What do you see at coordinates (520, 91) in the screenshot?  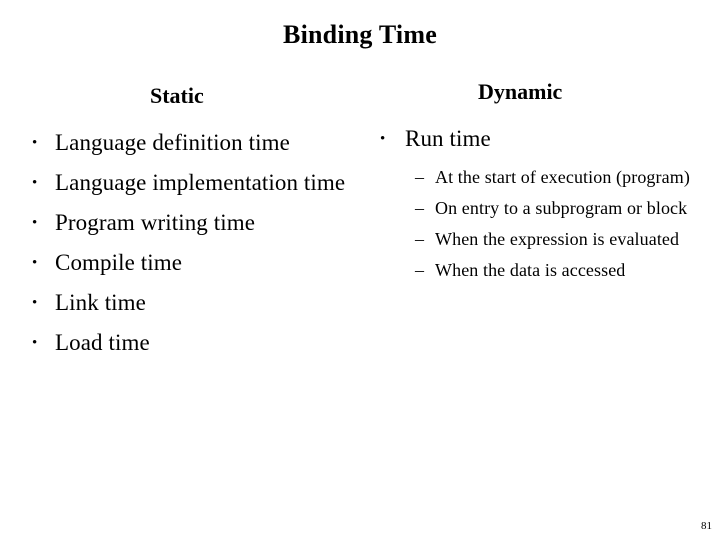 I see `column-heading-dynamic: Dynamic` at bounding box center [520, 91].